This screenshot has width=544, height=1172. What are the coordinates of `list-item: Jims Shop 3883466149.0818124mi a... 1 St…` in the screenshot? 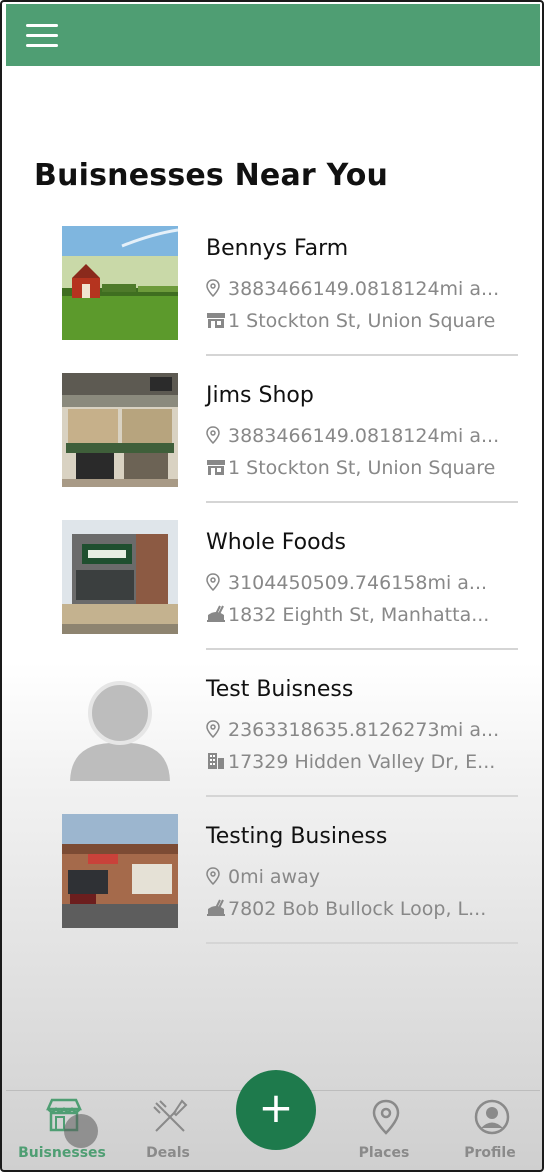 It's located at (272, 441).